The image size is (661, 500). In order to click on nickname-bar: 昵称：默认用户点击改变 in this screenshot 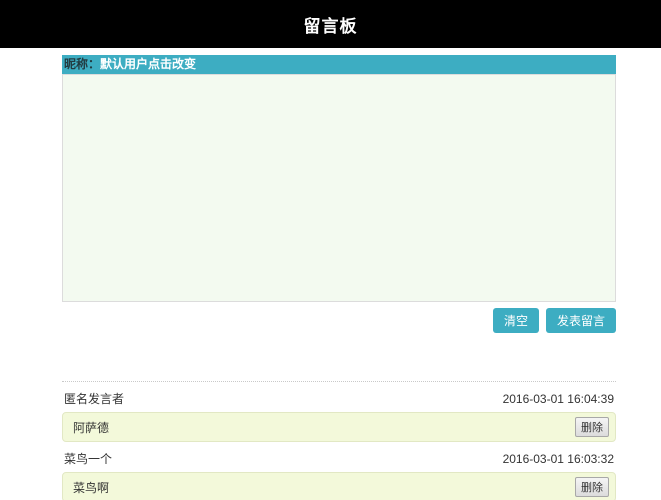, I will do `click(339, 64)`.